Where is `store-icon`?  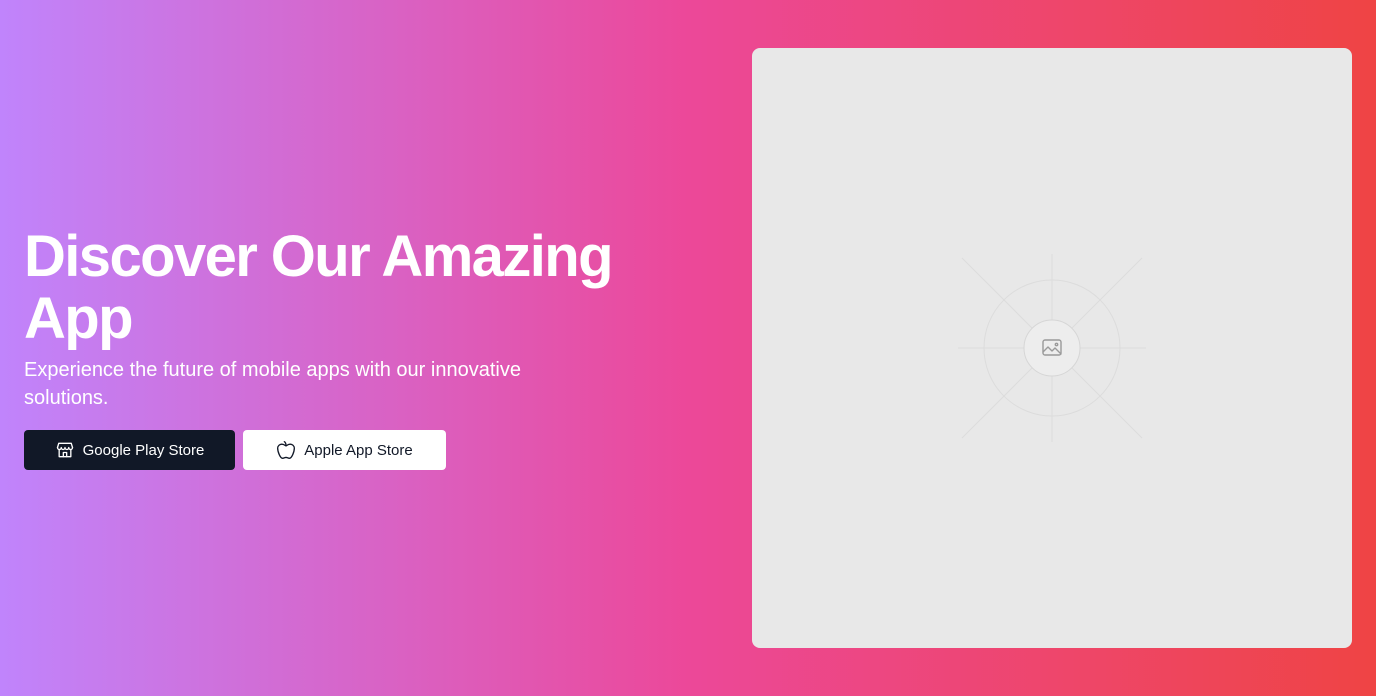 store-icon is located at coordinates (65, 450).